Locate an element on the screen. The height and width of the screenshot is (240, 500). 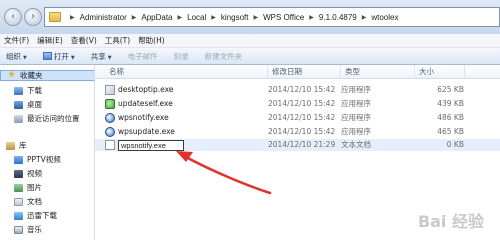
watermark: Bai 经验 is located at coordinates (450, 221).